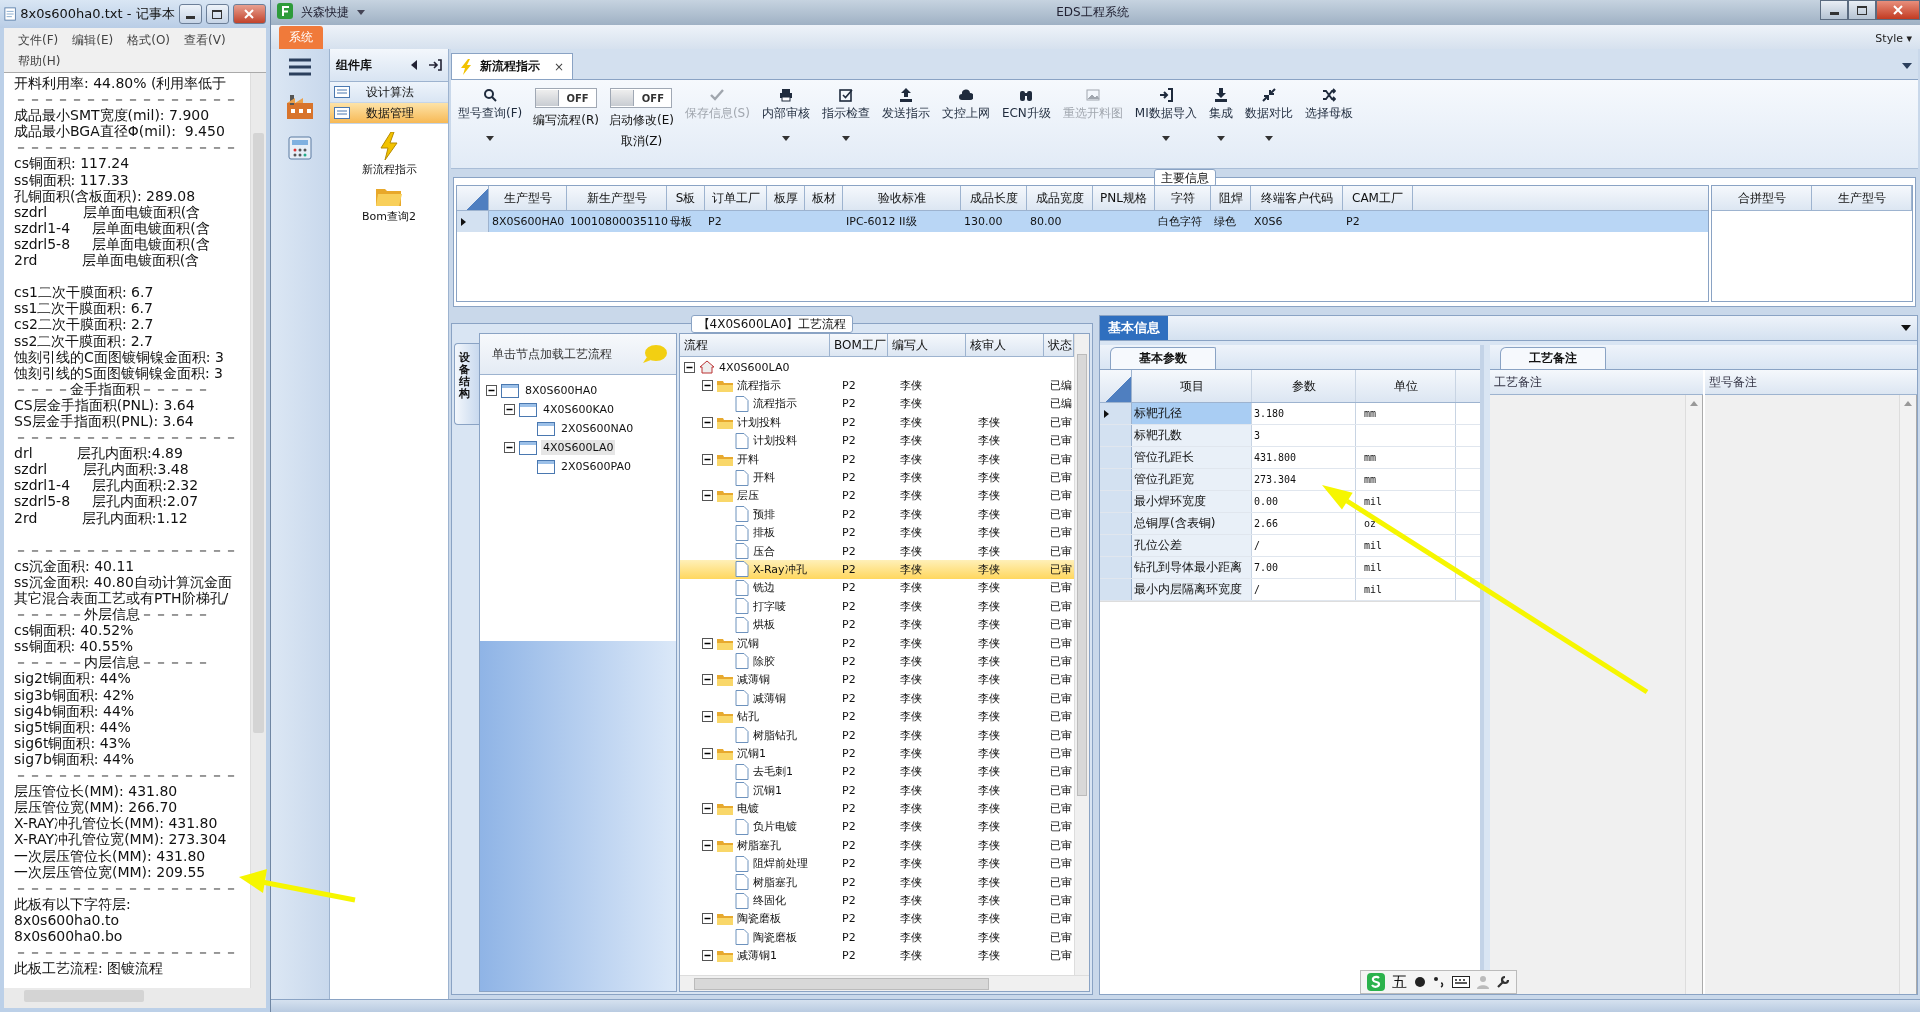 The image size is (1920, 1012). I want to click on keyboard-icon, so click(1461, 982).